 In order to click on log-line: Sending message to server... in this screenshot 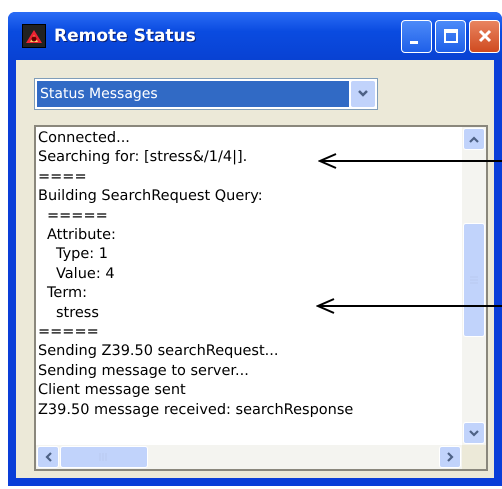, I will do `click(143, 370)`.